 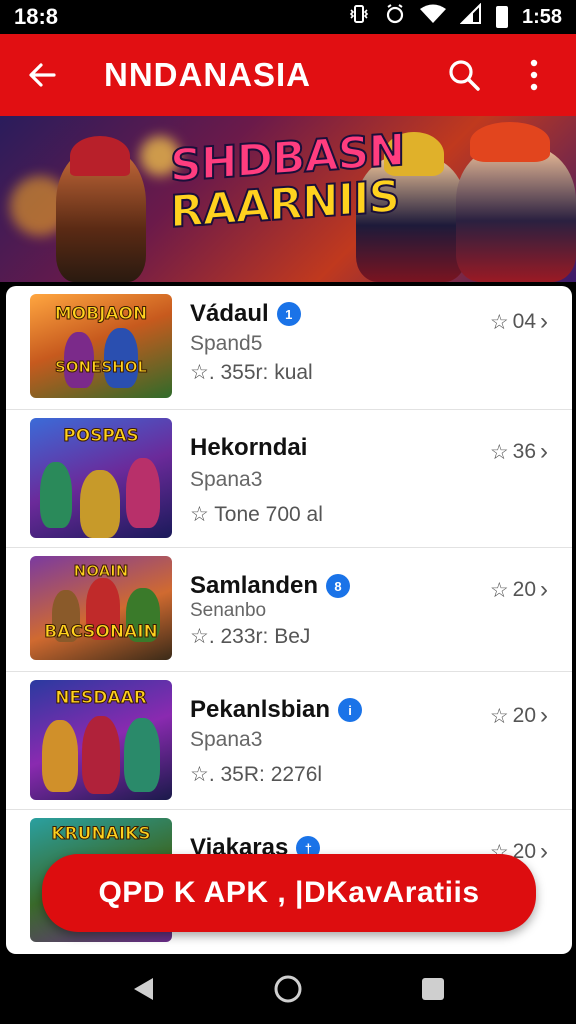 I want to click on app-title: NNDANASIA, so click(x=207, y=74).